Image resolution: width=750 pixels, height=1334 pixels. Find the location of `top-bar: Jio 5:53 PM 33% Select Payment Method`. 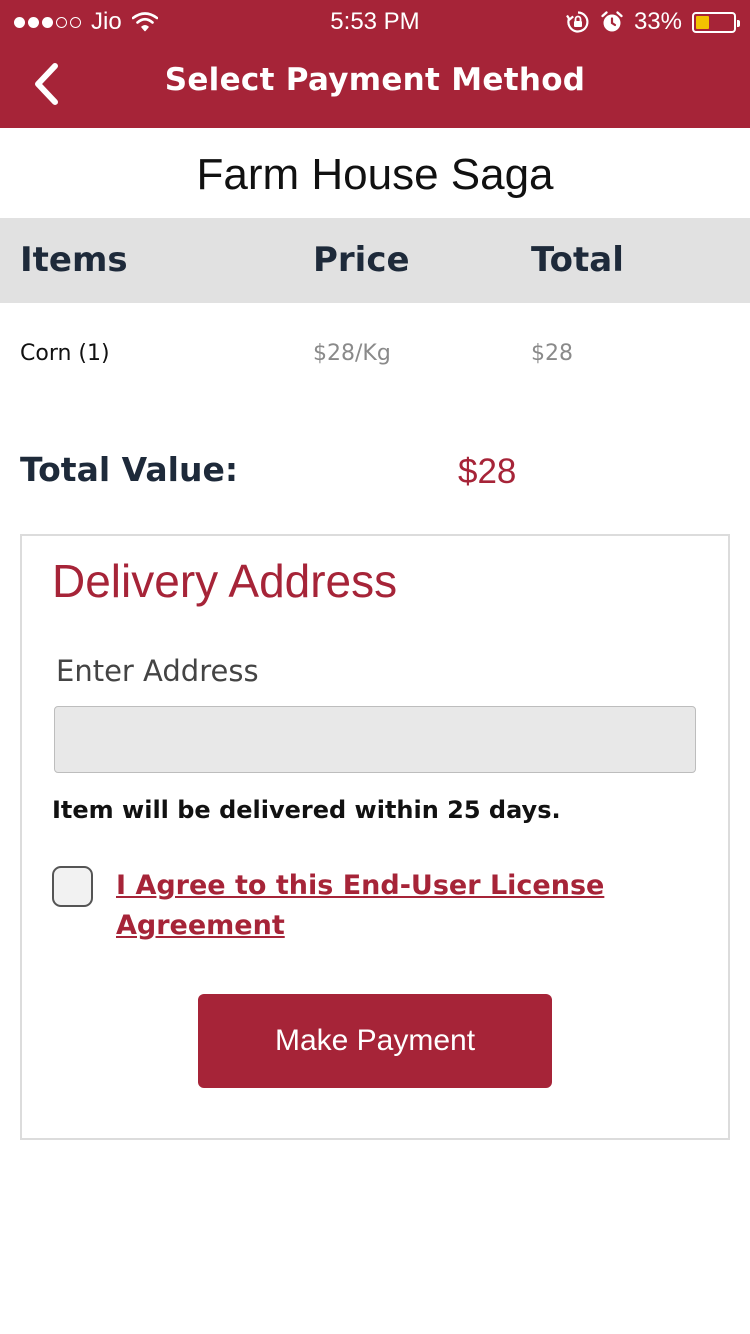

top-bar: Jio 5:53 PM 33% Select Payment Method is located at coordinates (375, 64).